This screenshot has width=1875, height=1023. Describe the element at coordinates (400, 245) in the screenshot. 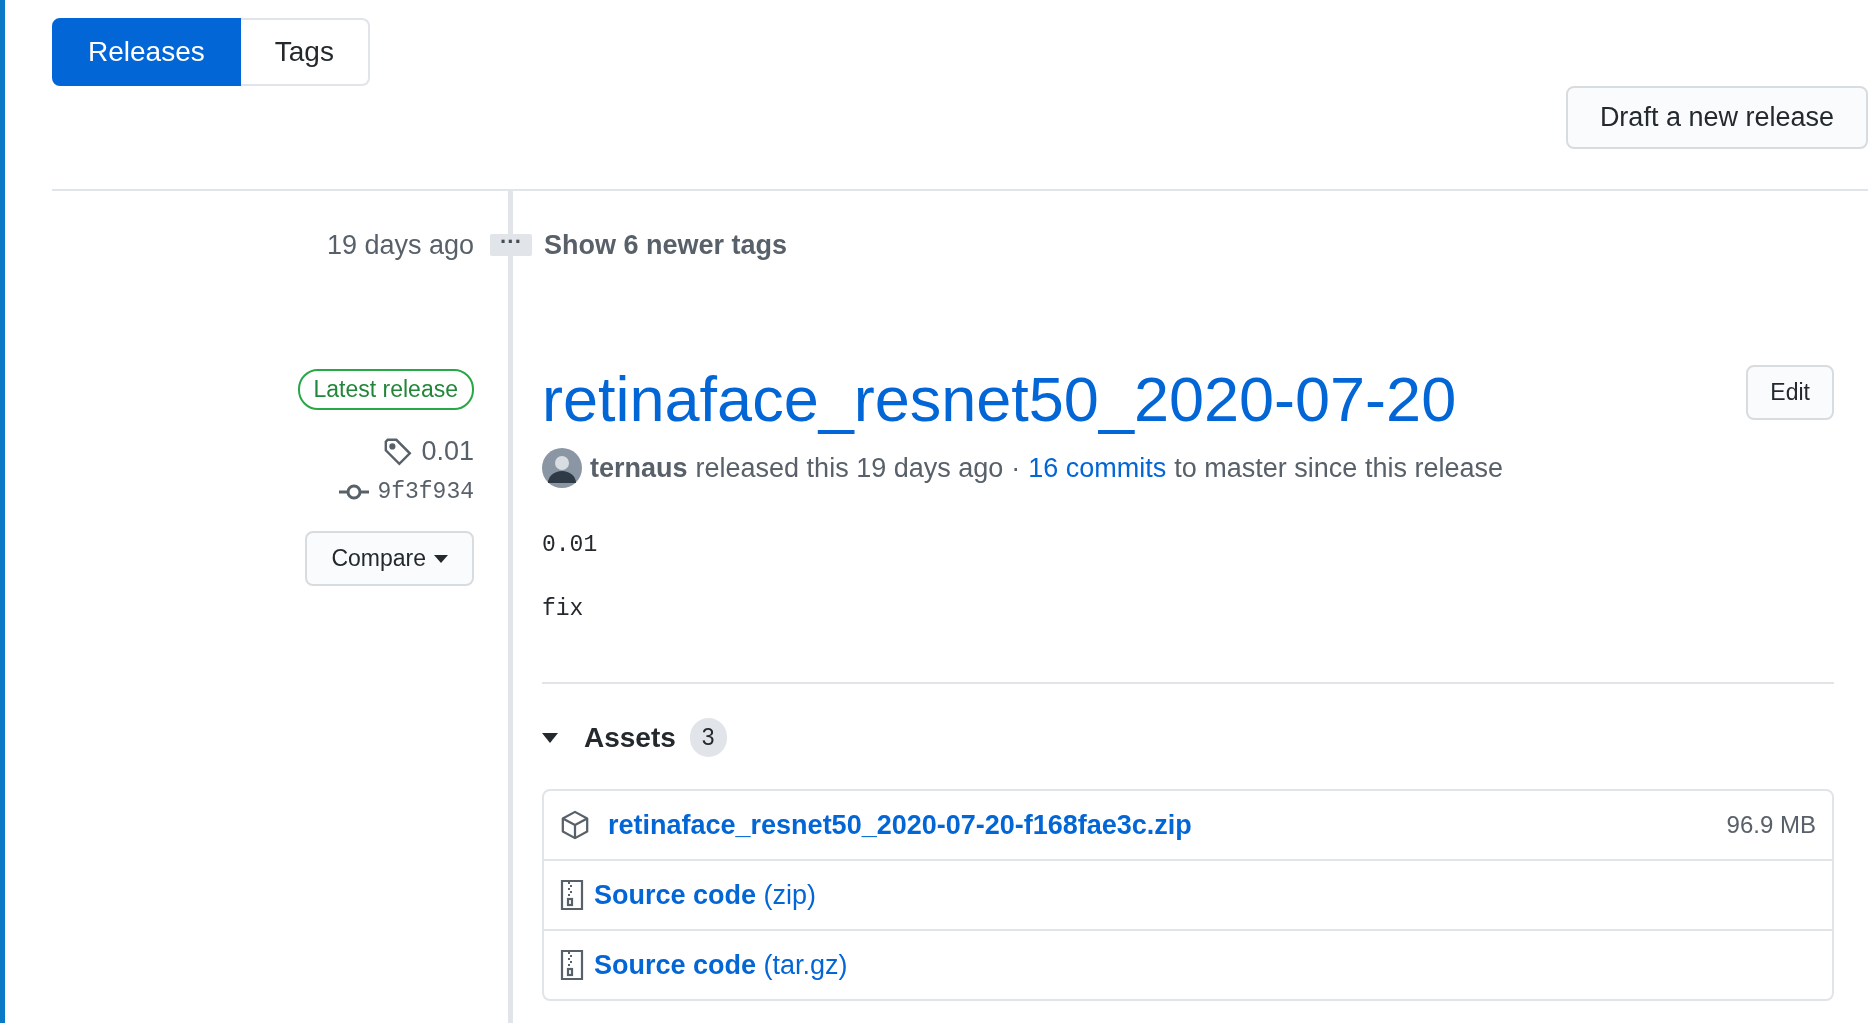

I see `release-time: 19 days ago` at that location.